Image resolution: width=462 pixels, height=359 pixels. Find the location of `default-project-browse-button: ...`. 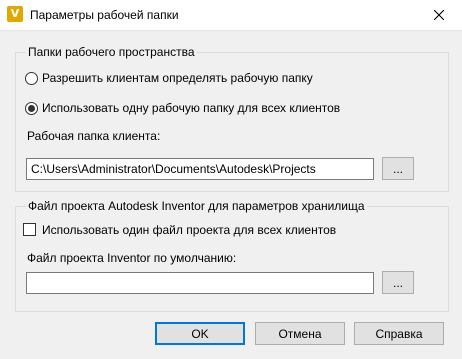

default-project-browse-button: ... is located at coordinates (398, 282).